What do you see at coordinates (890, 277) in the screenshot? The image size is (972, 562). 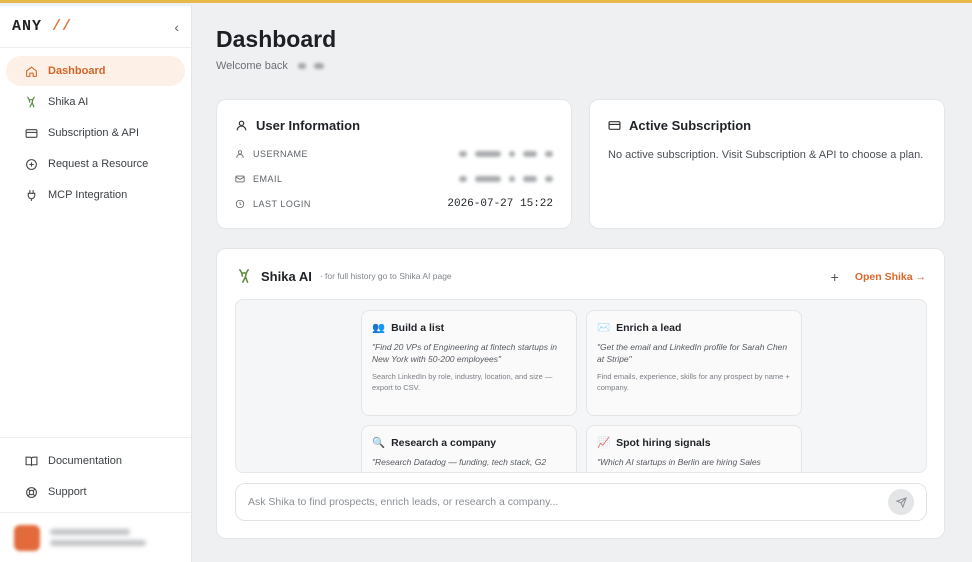 I see `open-shika-link: Open Shika →` at bounding box center [890, 277].